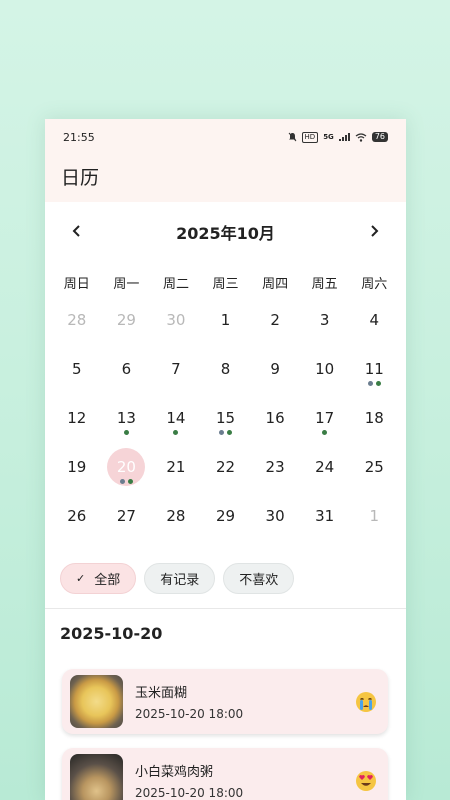 The width and height of the screenshot is (450, 800). Describe the element at coordinates (126, 369) in the screenshot. I see `day-number: 6` at that location.